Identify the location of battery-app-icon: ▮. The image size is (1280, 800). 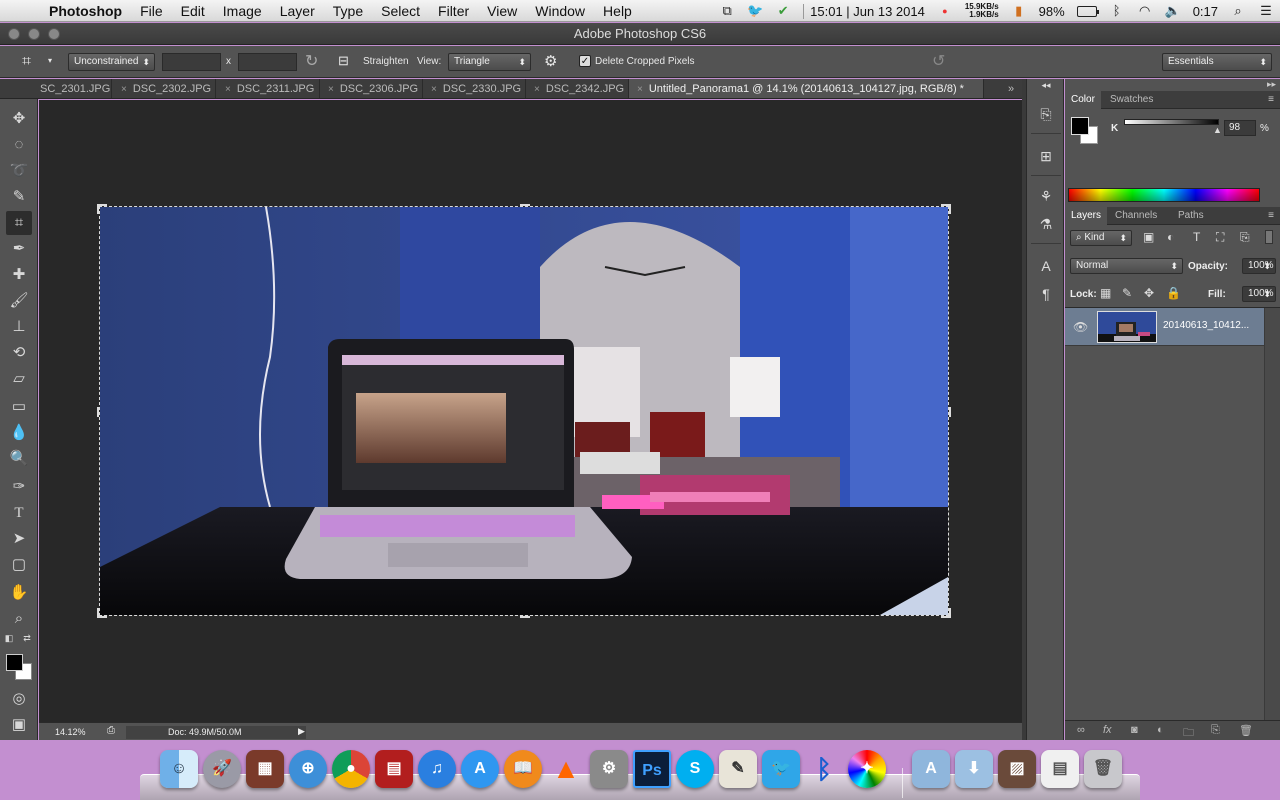
(1019, 11).